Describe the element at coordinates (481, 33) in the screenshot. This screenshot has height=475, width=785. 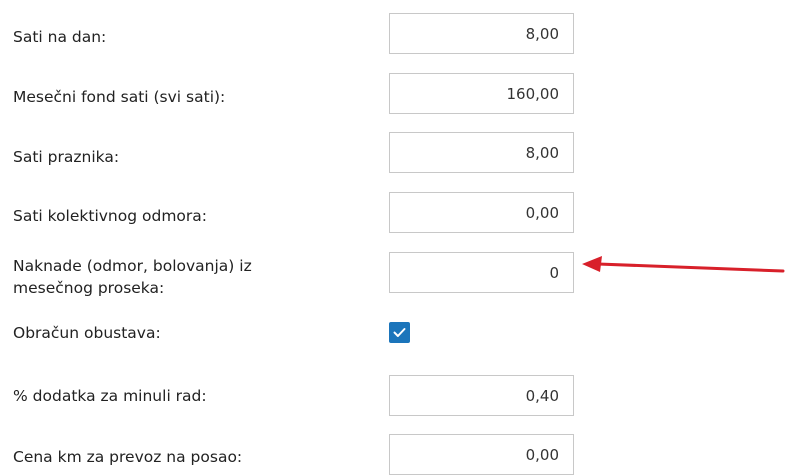
I see `sati-na-dan-input` at that location.